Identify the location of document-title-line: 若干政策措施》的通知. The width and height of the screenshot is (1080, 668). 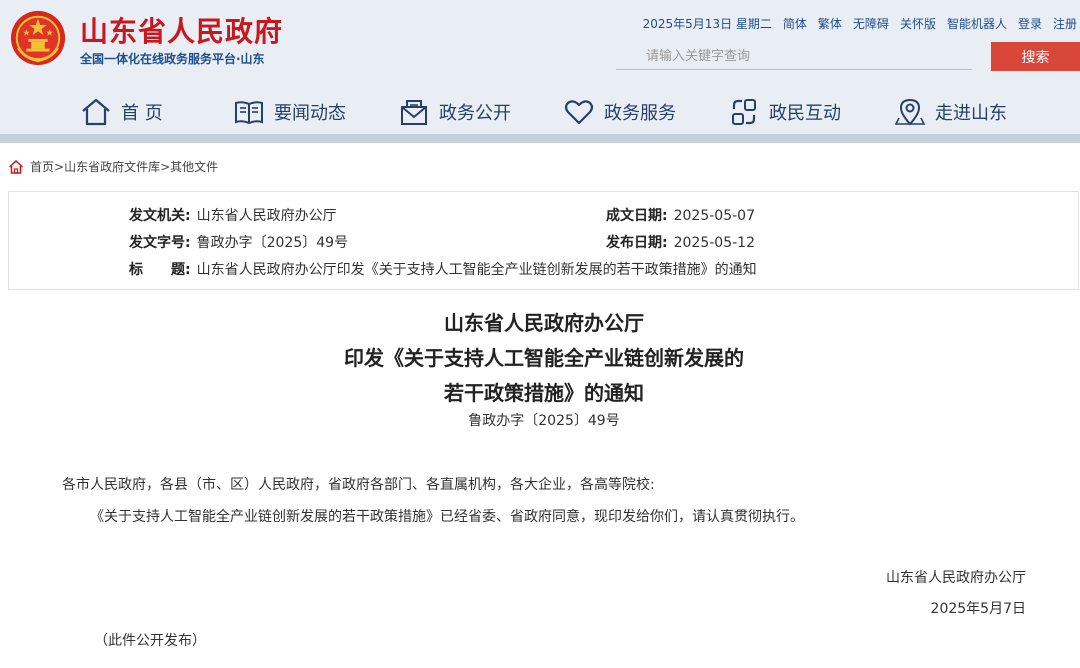
(544, 393).